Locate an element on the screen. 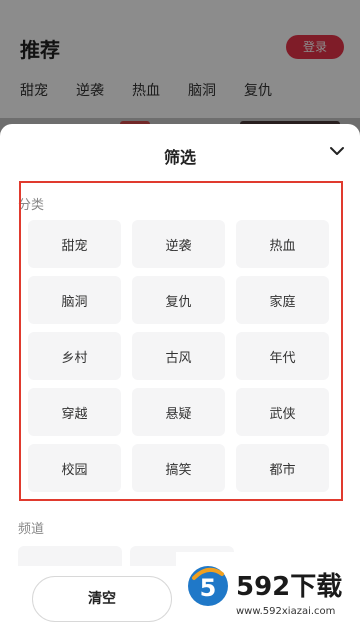  channel-chip is located at coordinates (70, 556).